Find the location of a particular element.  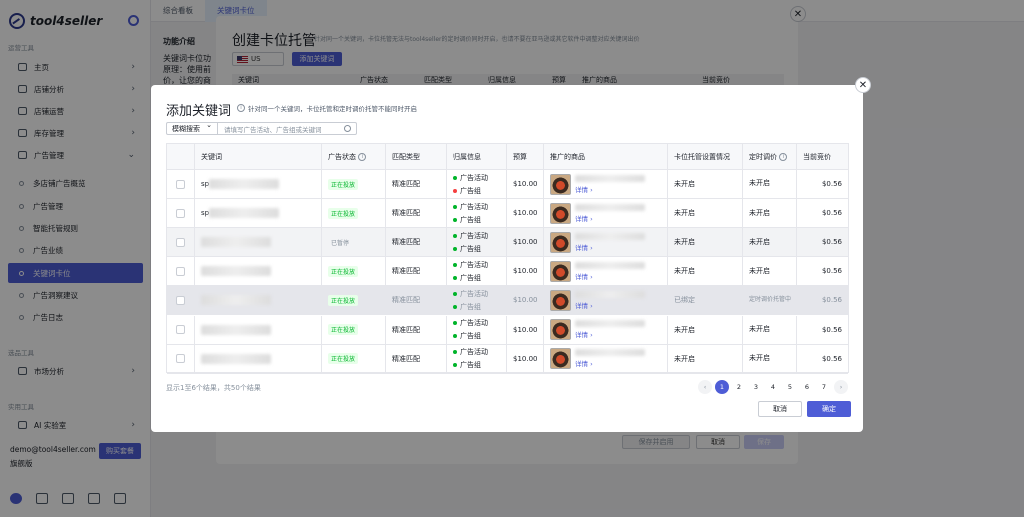

table-row: 已暂停 精准匹配 广告活动 广告组 $10.00 详情 › 未开启 未开启 $0.56 is located at coordinates (507, 243).